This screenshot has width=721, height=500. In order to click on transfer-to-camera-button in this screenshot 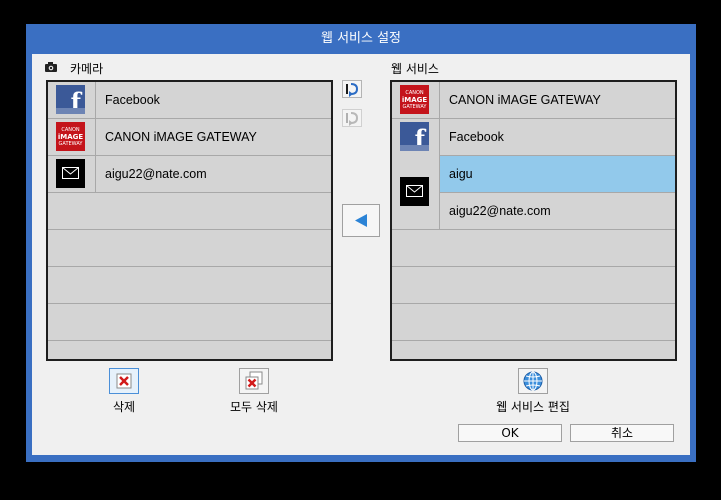, I will do `click(361, 220)`.